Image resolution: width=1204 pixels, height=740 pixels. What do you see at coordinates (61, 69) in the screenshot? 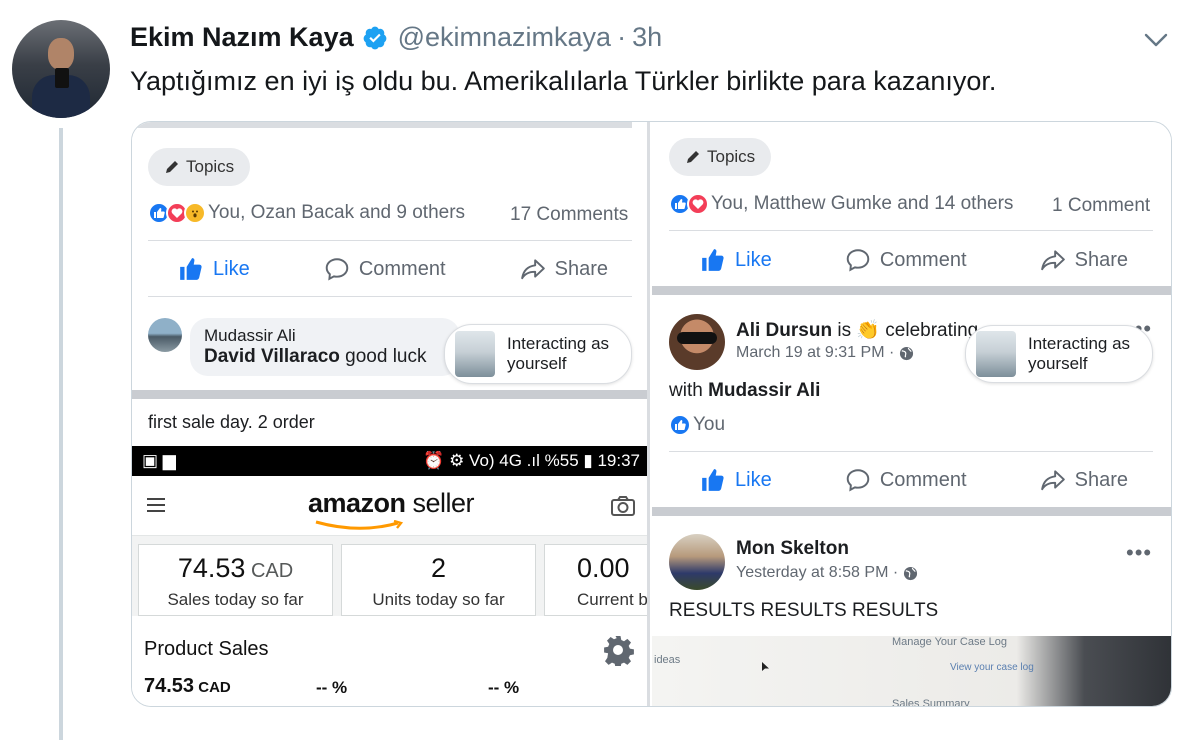
I see `author-avatar` at bounding box center [61, 69].